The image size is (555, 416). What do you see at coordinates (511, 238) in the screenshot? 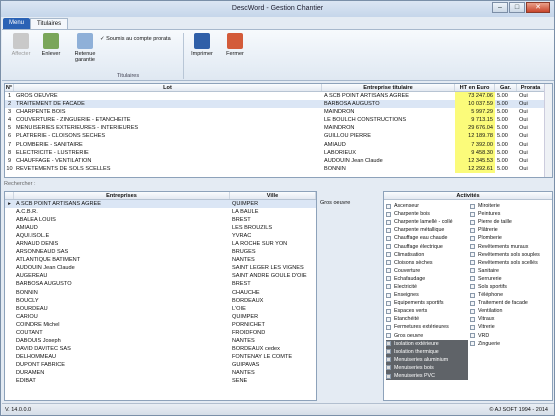
I see `activity-checkbox: Plomberie` at bounding box center [511, 238].